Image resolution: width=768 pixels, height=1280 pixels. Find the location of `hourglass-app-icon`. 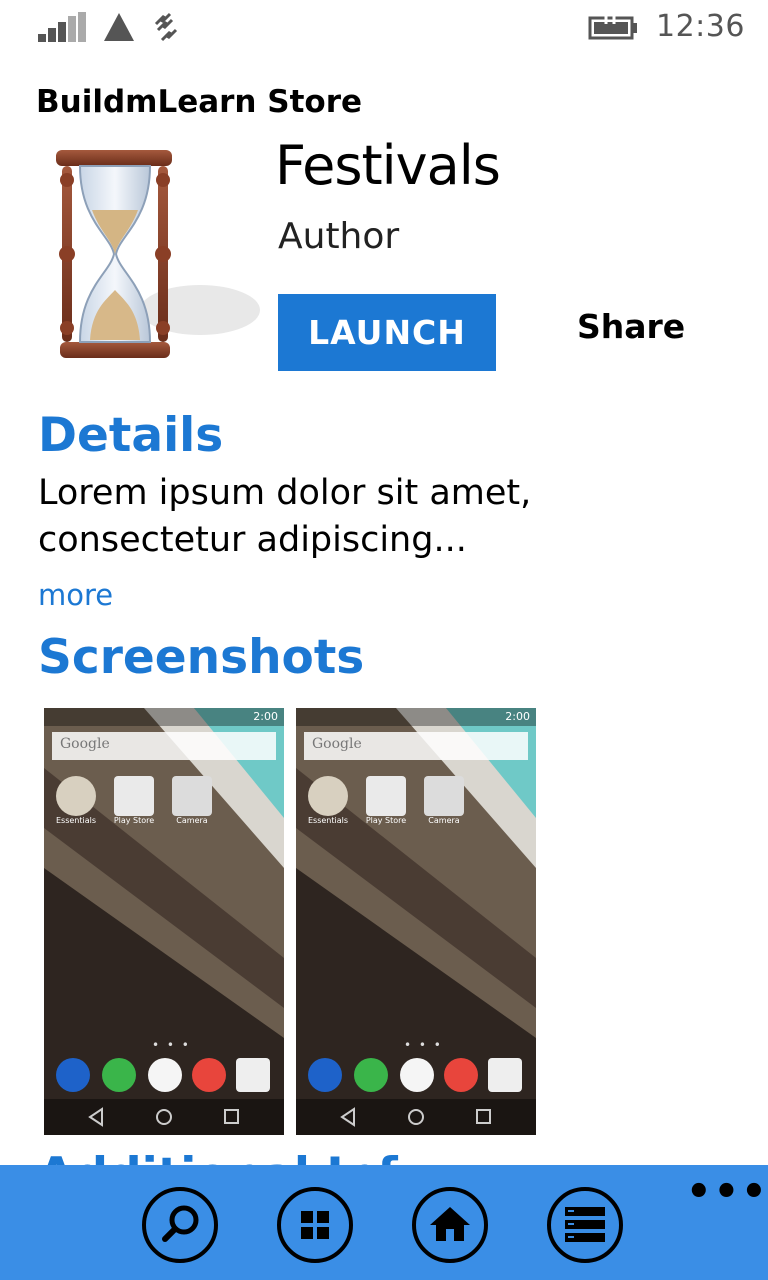

hourglass-app-icon is located at coordinates (158, 254).